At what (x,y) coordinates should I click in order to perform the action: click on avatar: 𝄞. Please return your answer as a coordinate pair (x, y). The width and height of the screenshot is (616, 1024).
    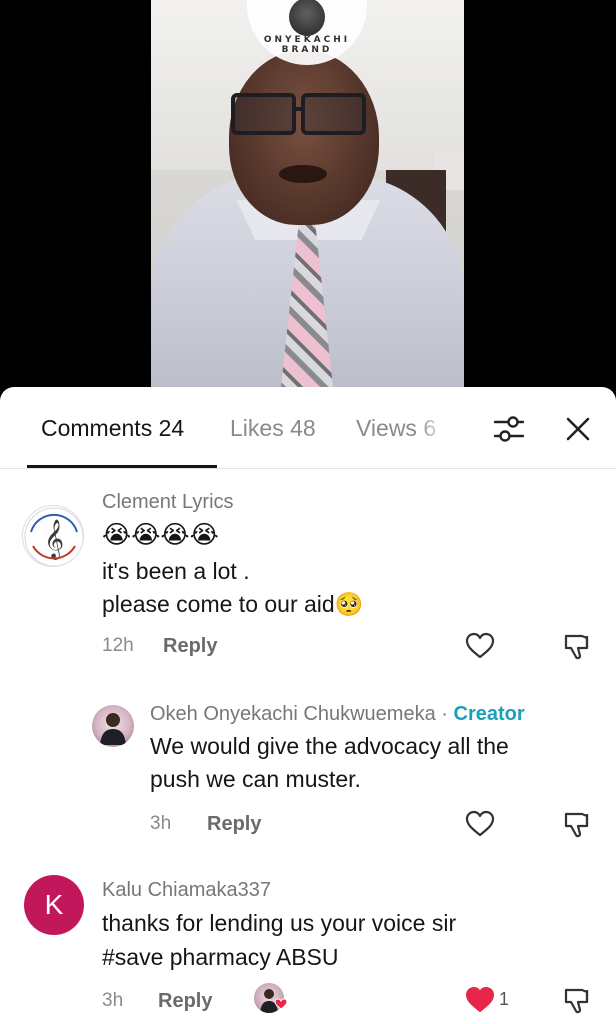
    Looking at the image, I should click on (53, 536).